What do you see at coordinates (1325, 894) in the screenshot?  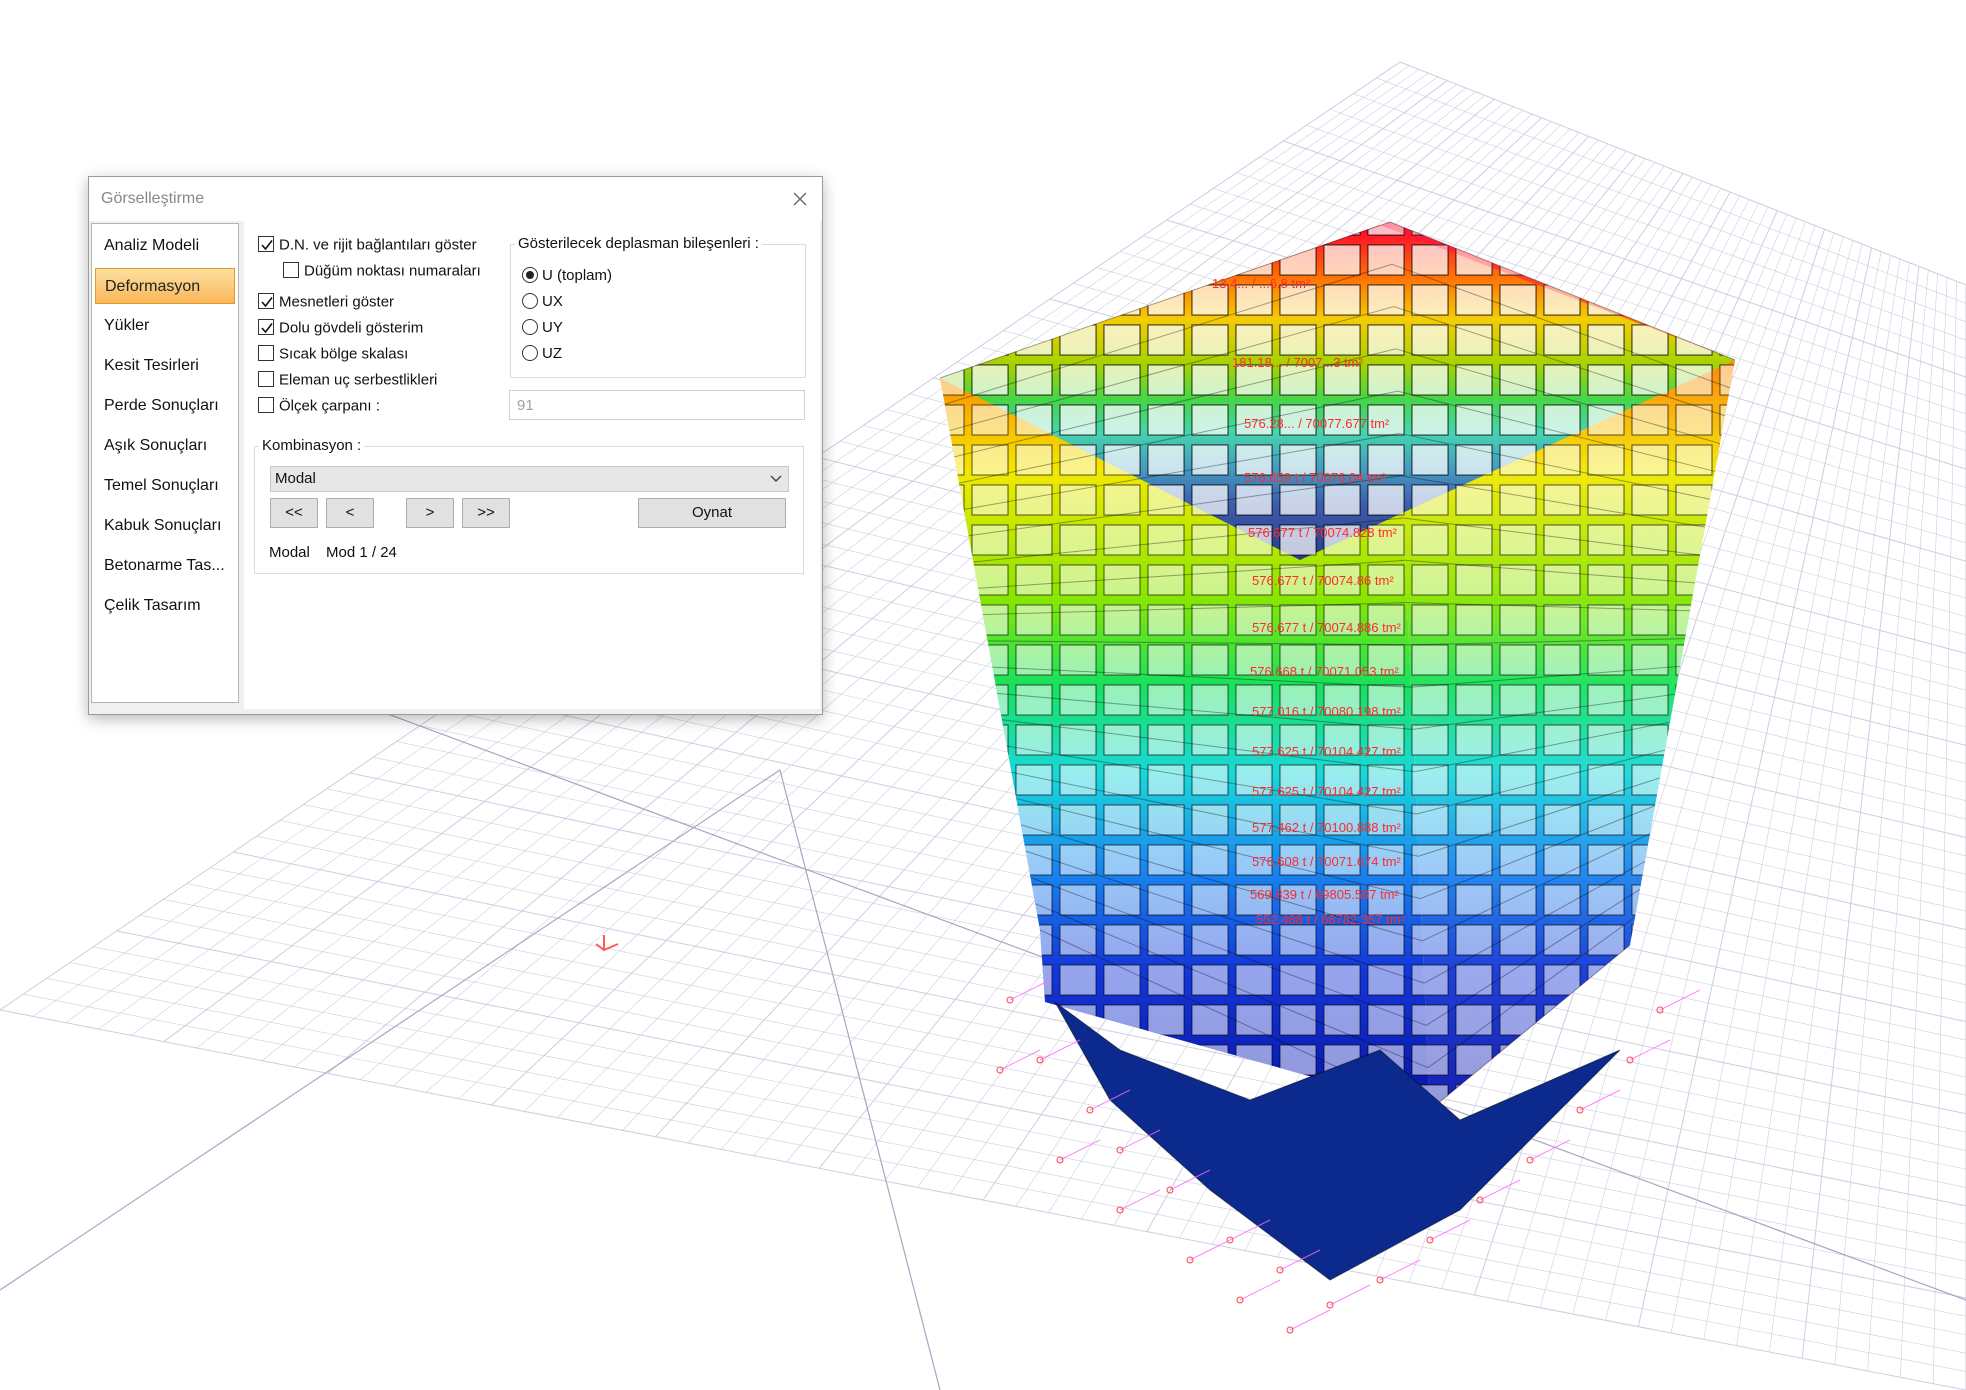 I see `storey-label: 569.839 t / 69805.587 tm²` at bounding box center [1325, 894].